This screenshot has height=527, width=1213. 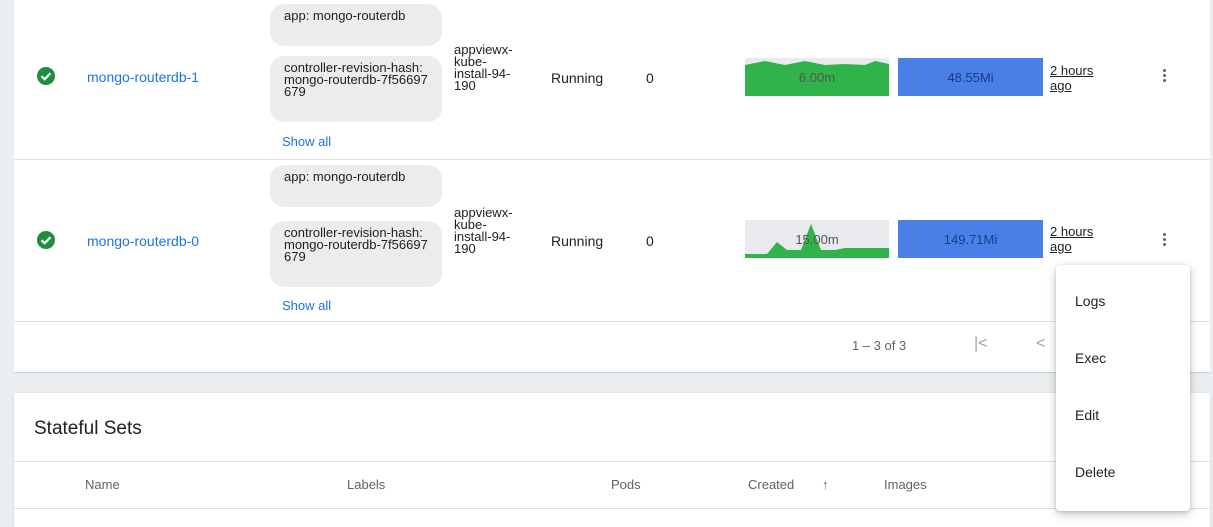 I want to click on section-title: Stateful Sets, so click(x=88, y=428).